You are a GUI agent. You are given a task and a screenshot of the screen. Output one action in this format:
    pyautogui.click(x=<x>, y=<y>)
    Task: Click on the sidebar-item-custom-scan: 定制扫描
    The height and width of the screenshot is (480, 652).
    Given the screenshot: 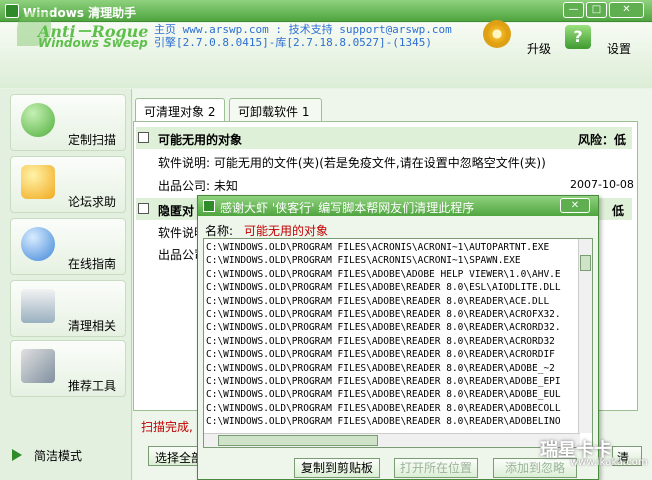 What is the action you would take?
    pyautogui.click(x=68, y=122)
    